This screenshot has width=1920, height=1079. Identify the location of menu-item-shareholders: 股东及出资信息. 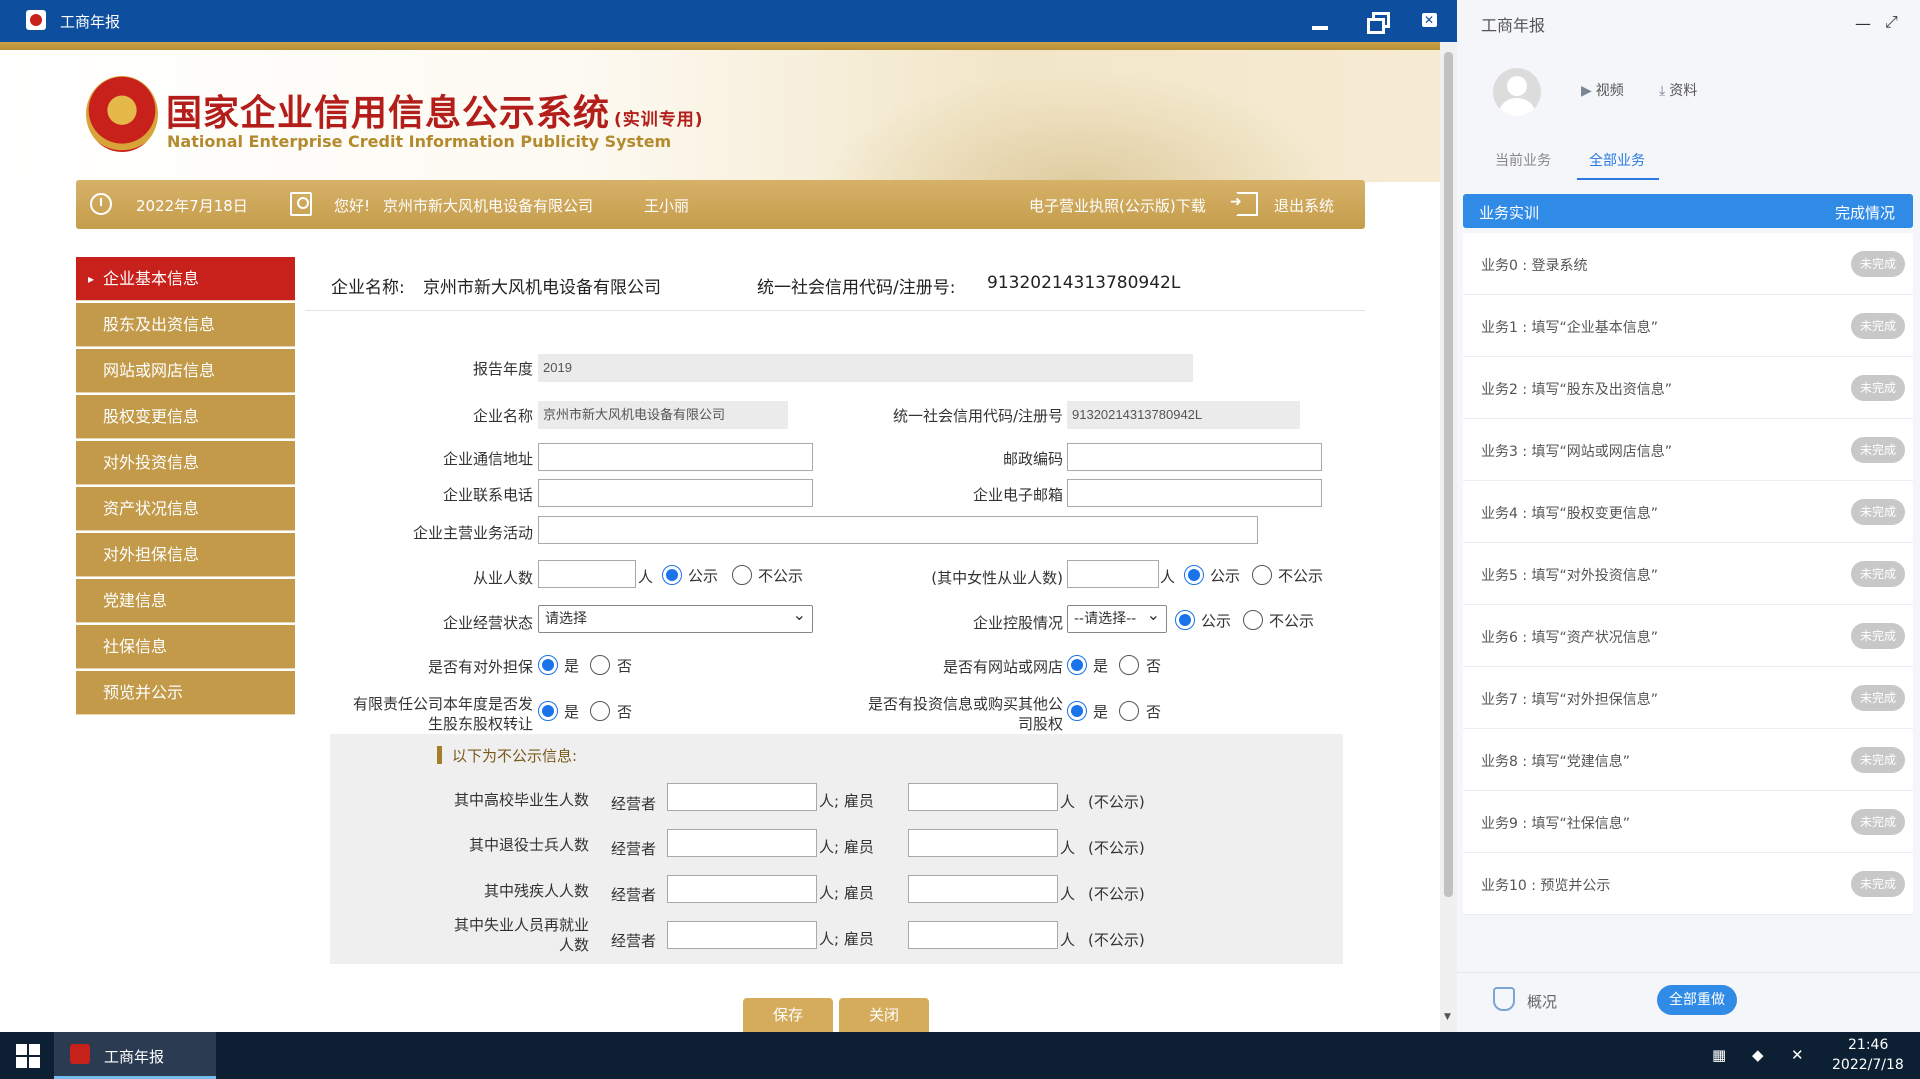
(185, 325).